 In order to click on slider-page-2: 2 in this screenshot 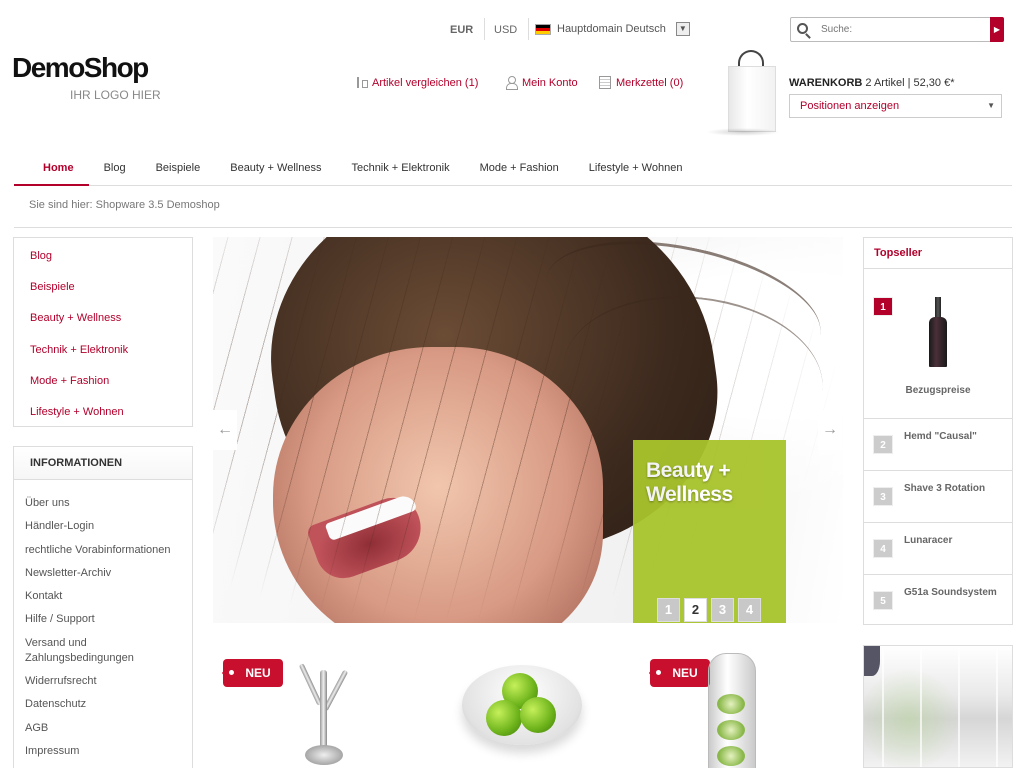, I will do `click(695, 610)`.